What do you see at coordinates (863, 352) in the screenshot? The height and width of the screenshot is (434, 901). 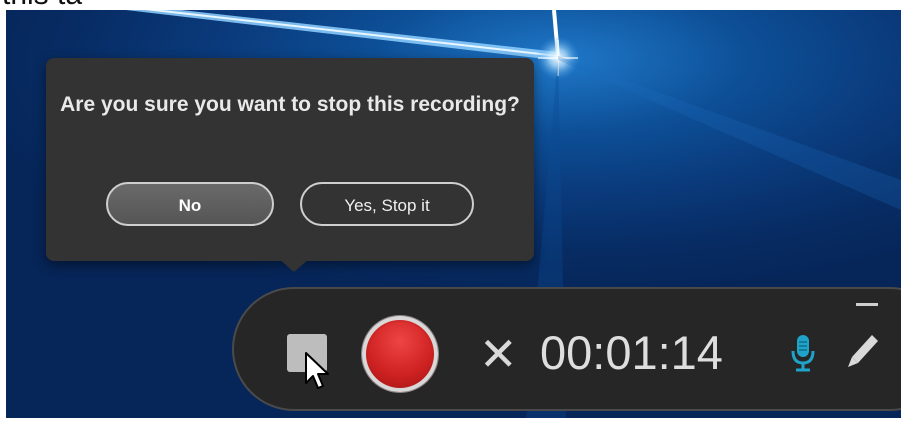 I see `pen-icon` at bounding box center [863, 352].